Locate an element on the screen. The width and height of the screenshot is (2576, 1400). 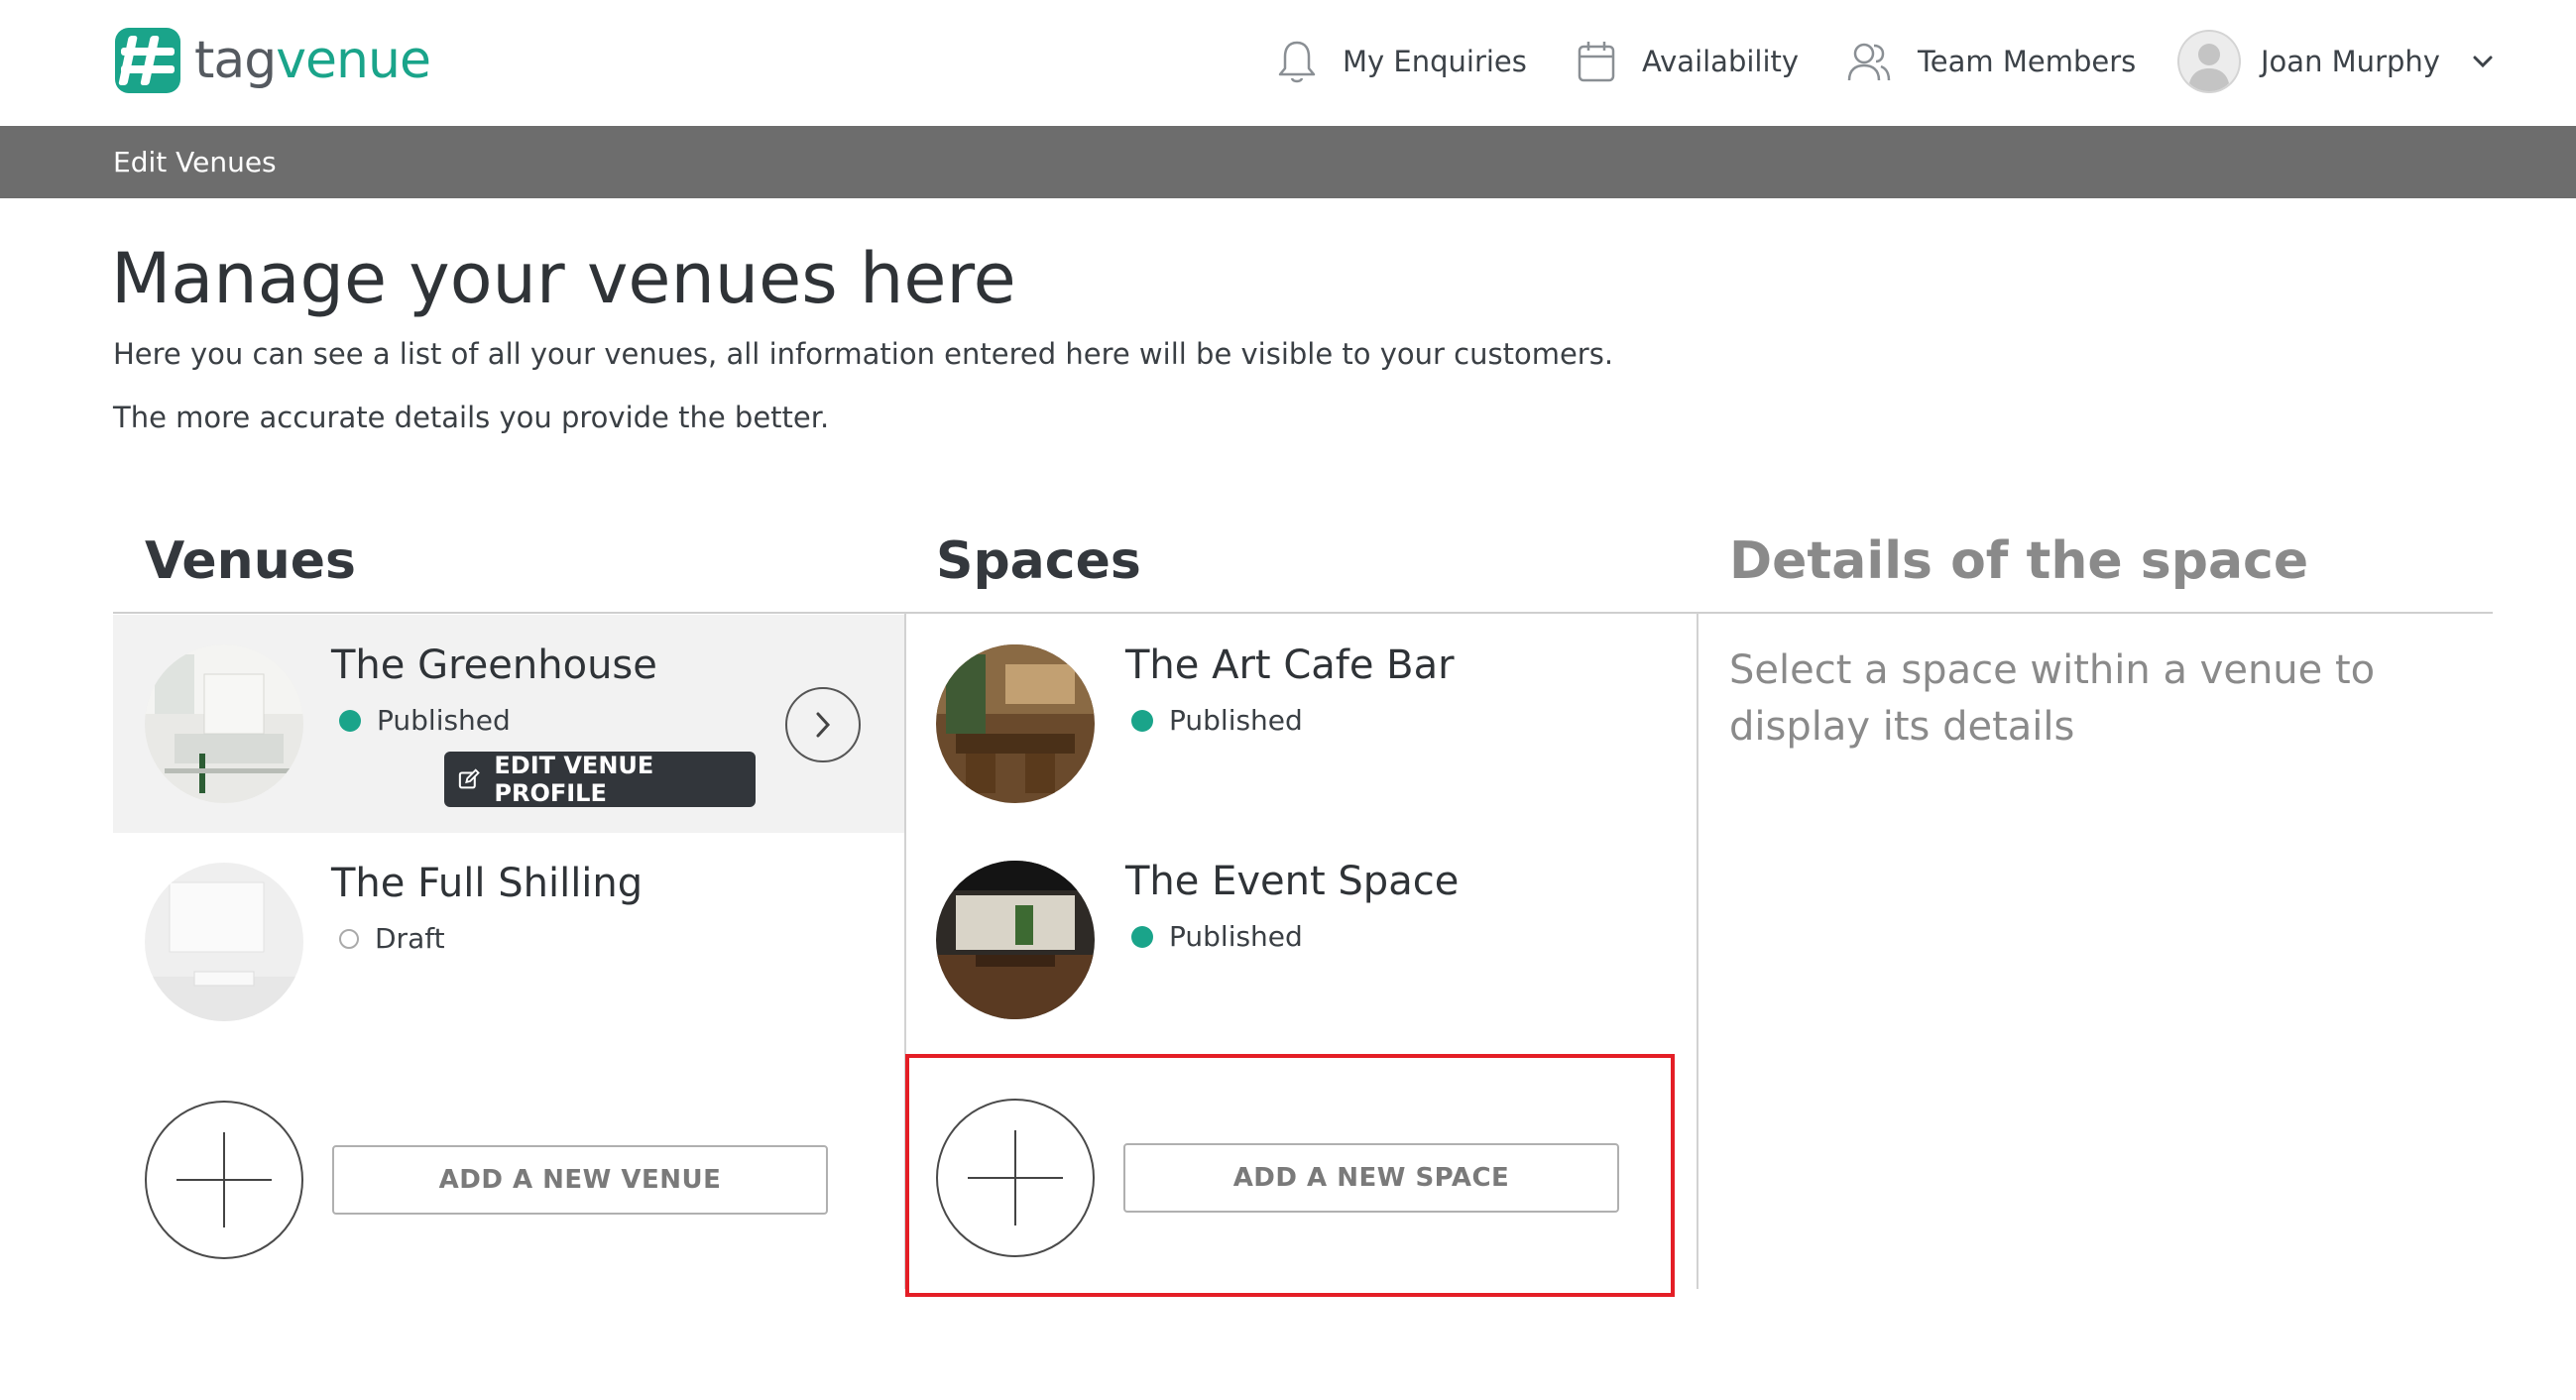
nav-availability: Availability is located at coordinates (1688, 61).